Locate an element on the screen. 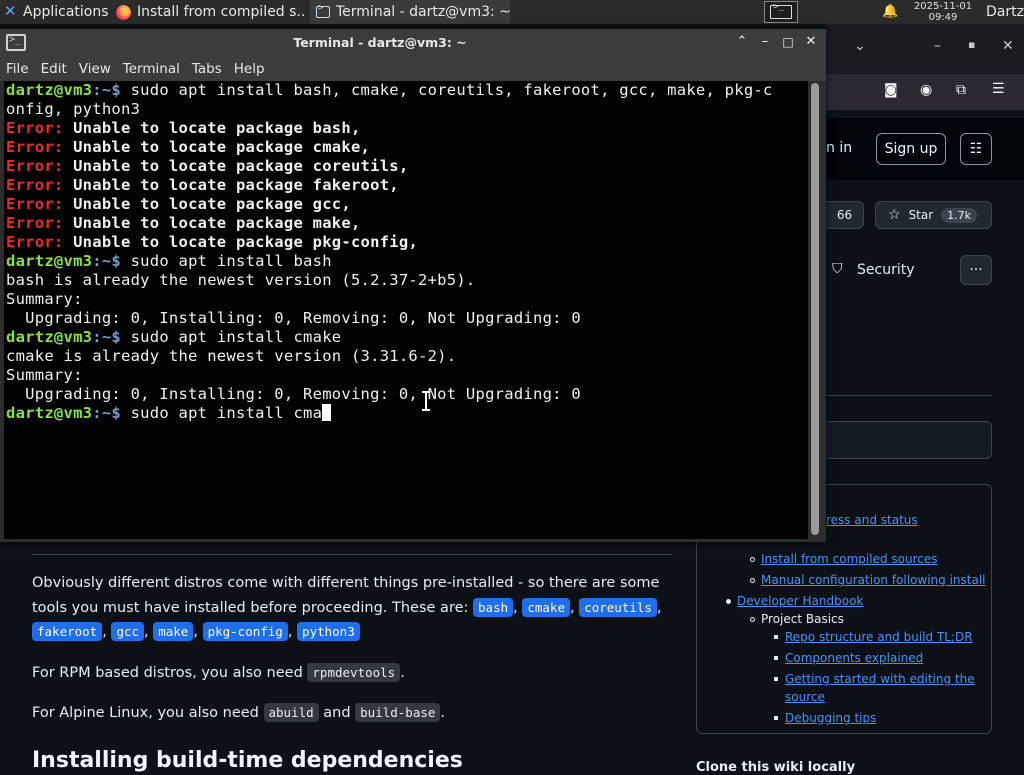  alpine-code: build-base is located at coordinates (398, 712).